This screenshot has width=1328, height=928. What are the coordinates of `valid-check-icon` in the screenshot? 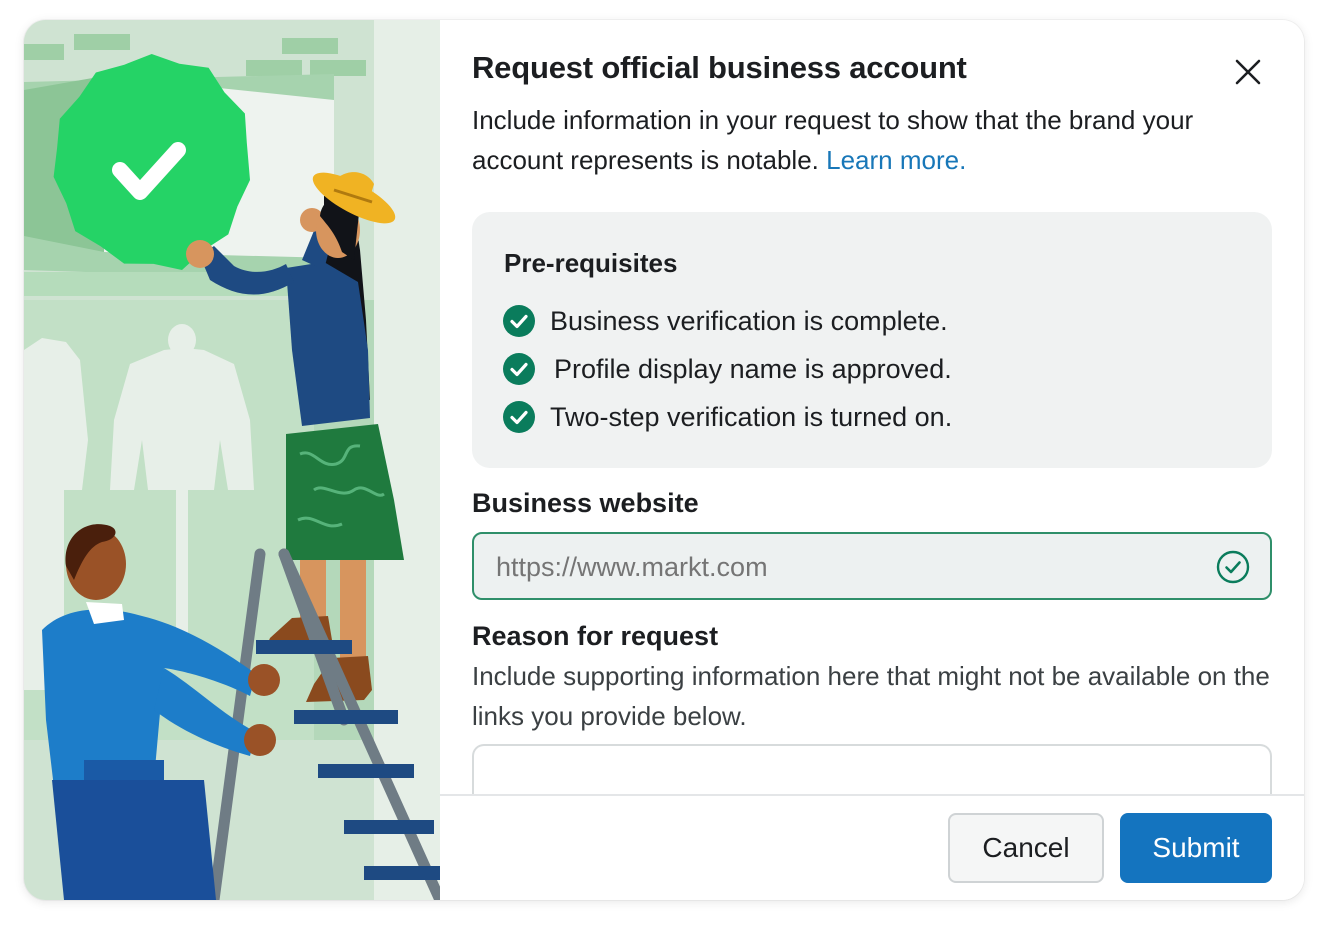 It's located at (1233, 567).